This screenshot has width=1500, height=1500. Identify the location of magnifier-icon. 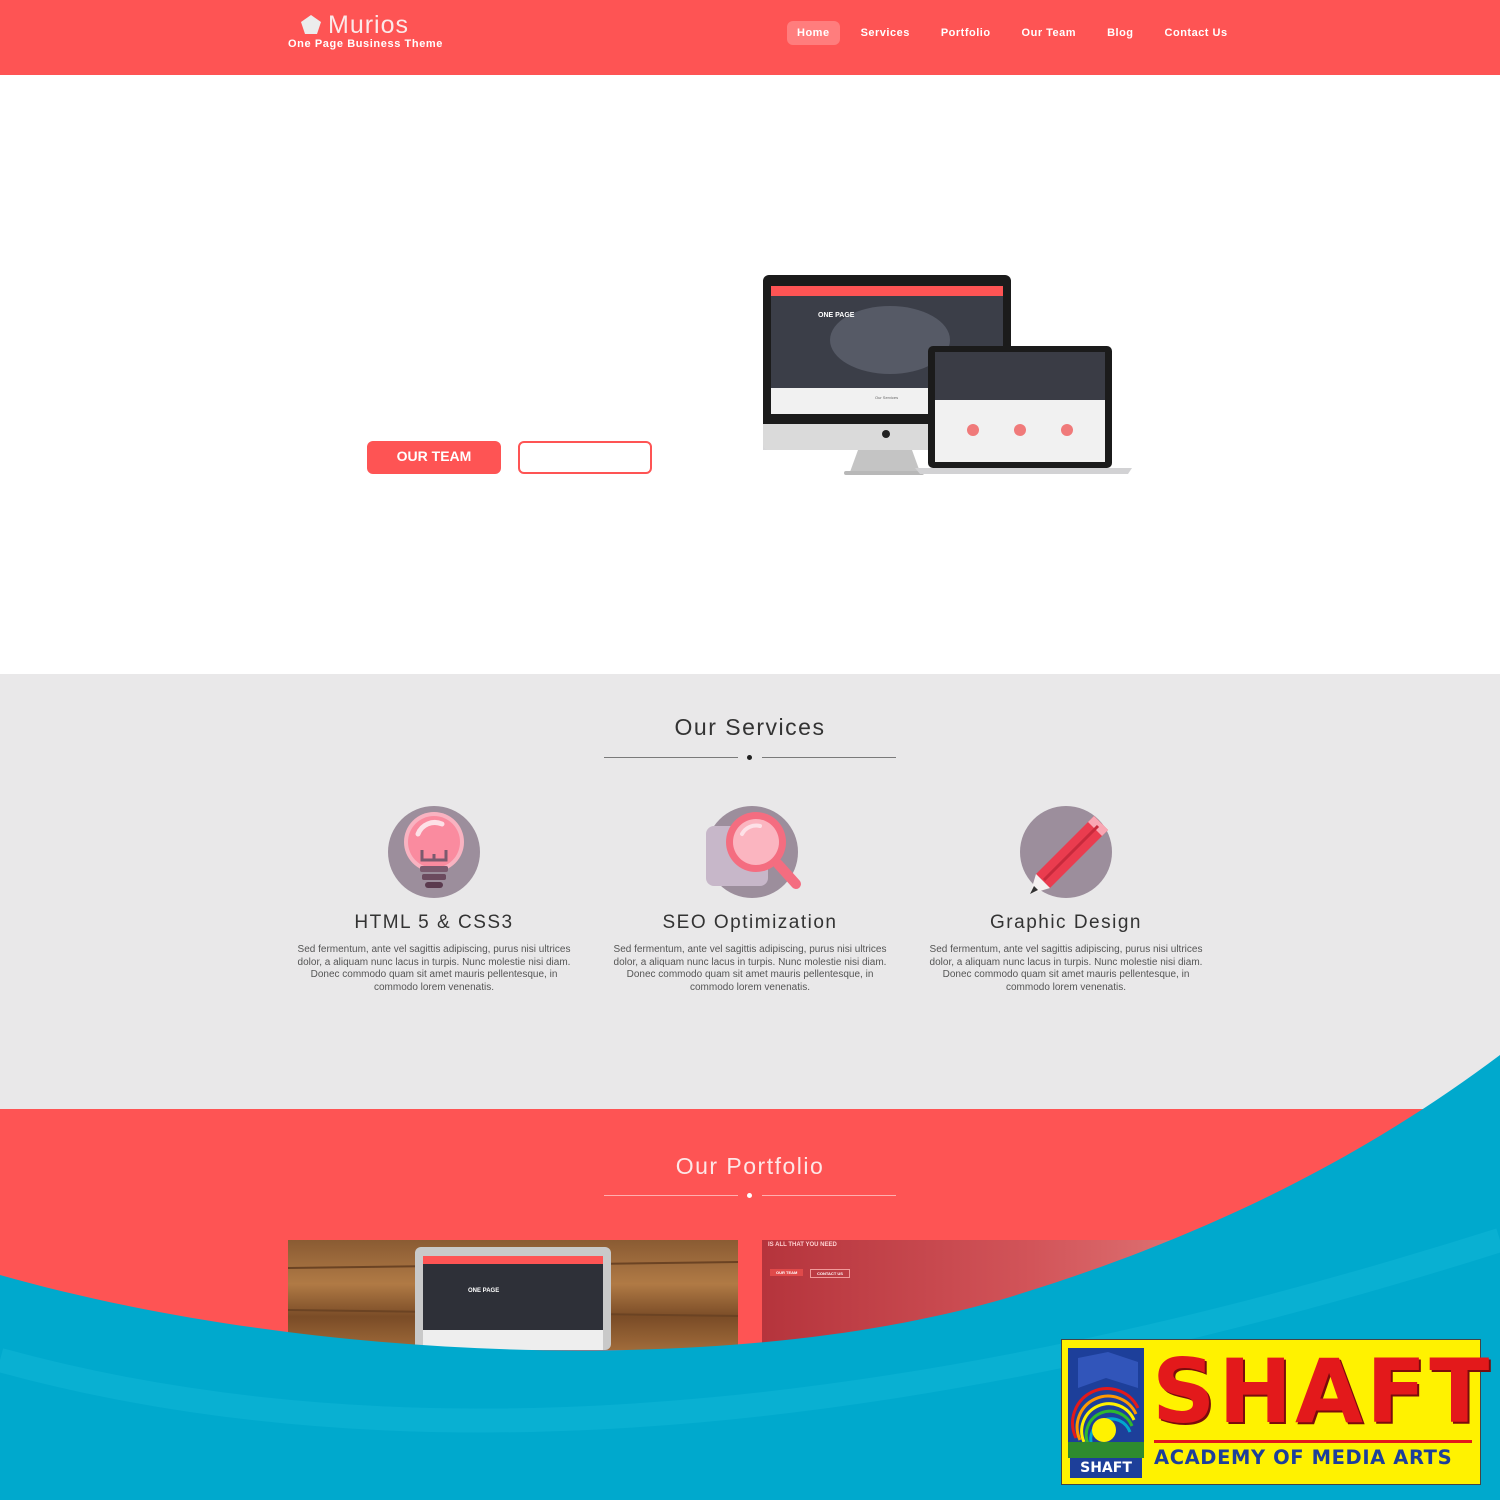
(753, 852).